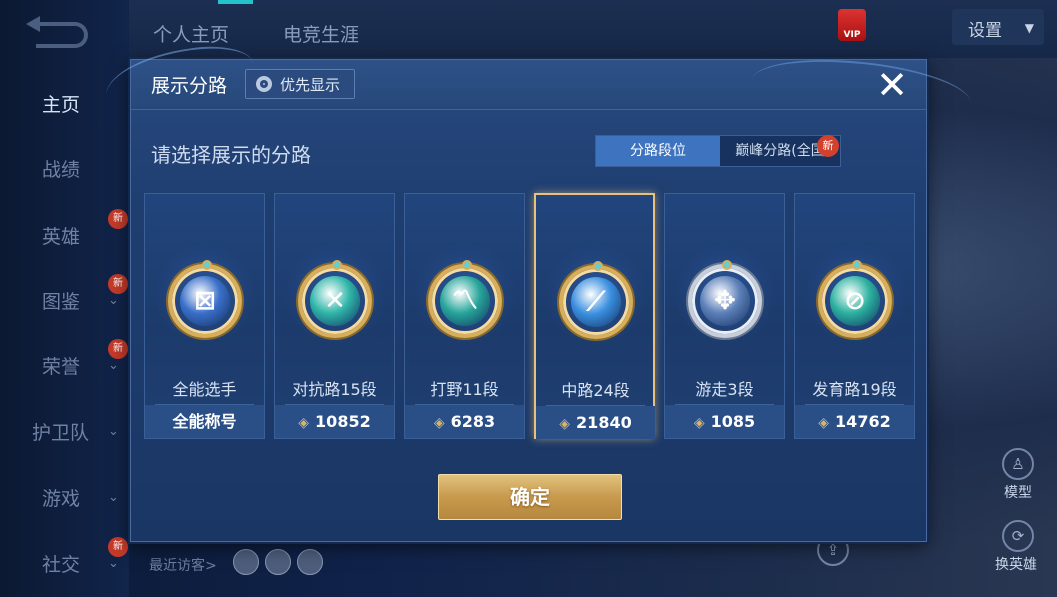 This screenshot has height=597, width=1057. I want to click on badge-core: ⊘, so click(855, 301).